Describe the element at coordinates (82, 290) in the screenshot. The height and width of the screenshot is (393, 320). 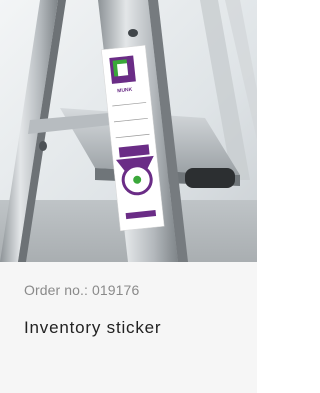
I see `order-number: Order no.: 019176` at that location.